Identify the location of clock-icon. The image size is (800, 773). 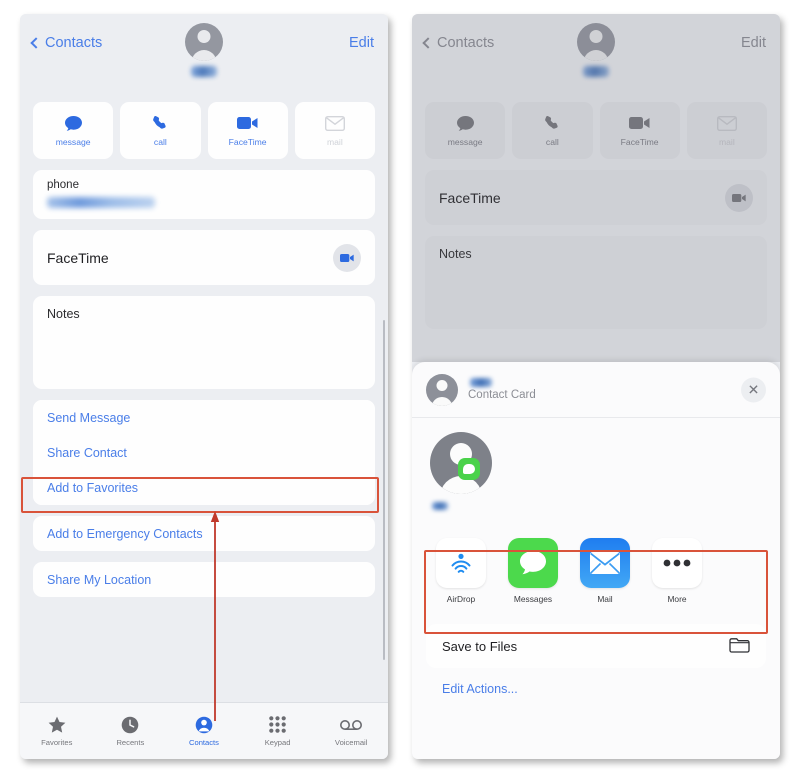
(130, 725).